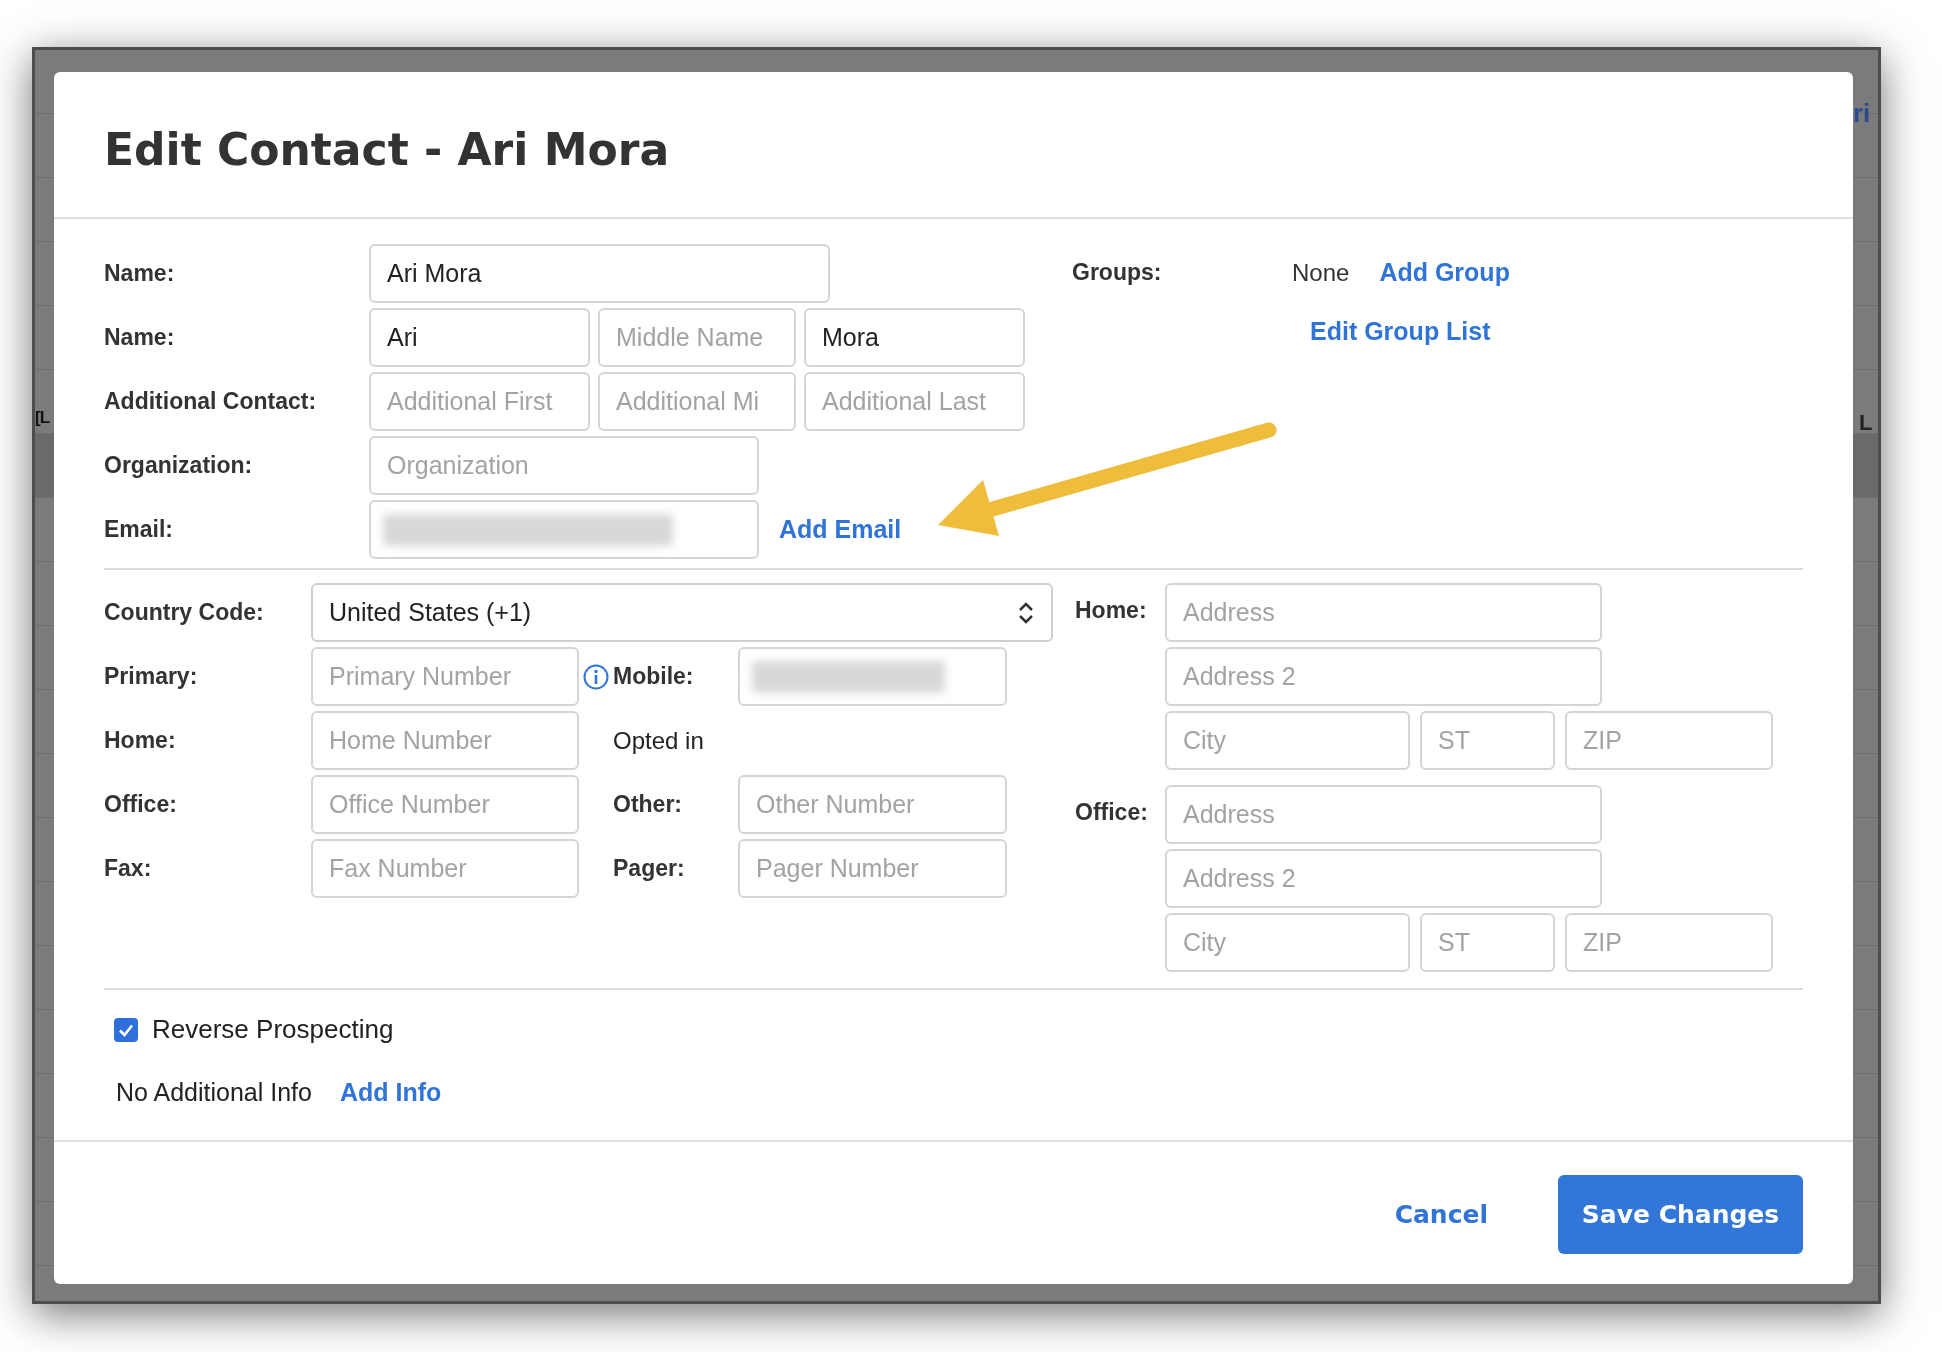 This screenshot has width=1942, height=1352. I want to click on save-changes-button: Save Changes, so click(1680, 1215).